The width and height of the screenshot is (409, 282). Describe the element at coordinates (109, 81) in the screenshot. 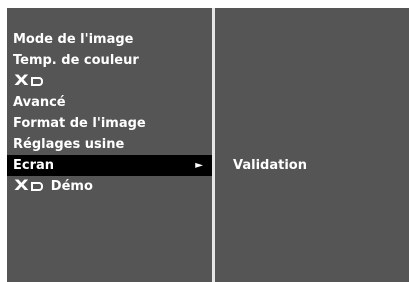

I see `menu-item-xd: X` at that location.